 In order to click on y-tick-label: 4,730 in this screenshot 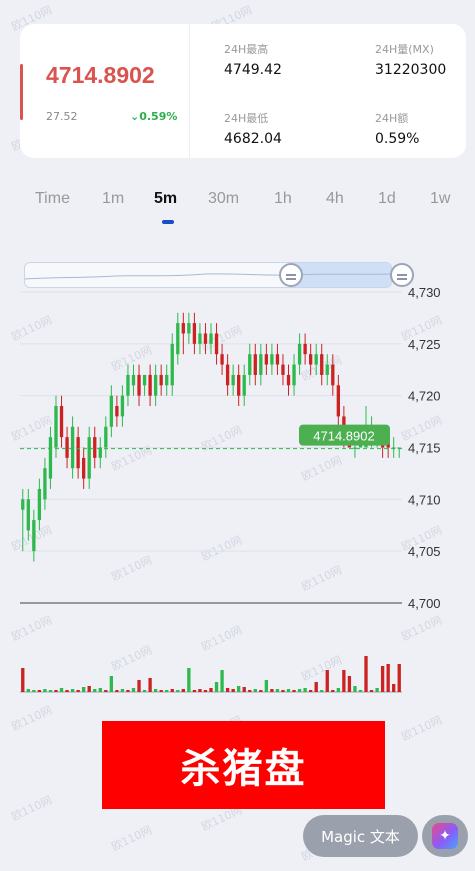, I will do `click(424, 292)`.